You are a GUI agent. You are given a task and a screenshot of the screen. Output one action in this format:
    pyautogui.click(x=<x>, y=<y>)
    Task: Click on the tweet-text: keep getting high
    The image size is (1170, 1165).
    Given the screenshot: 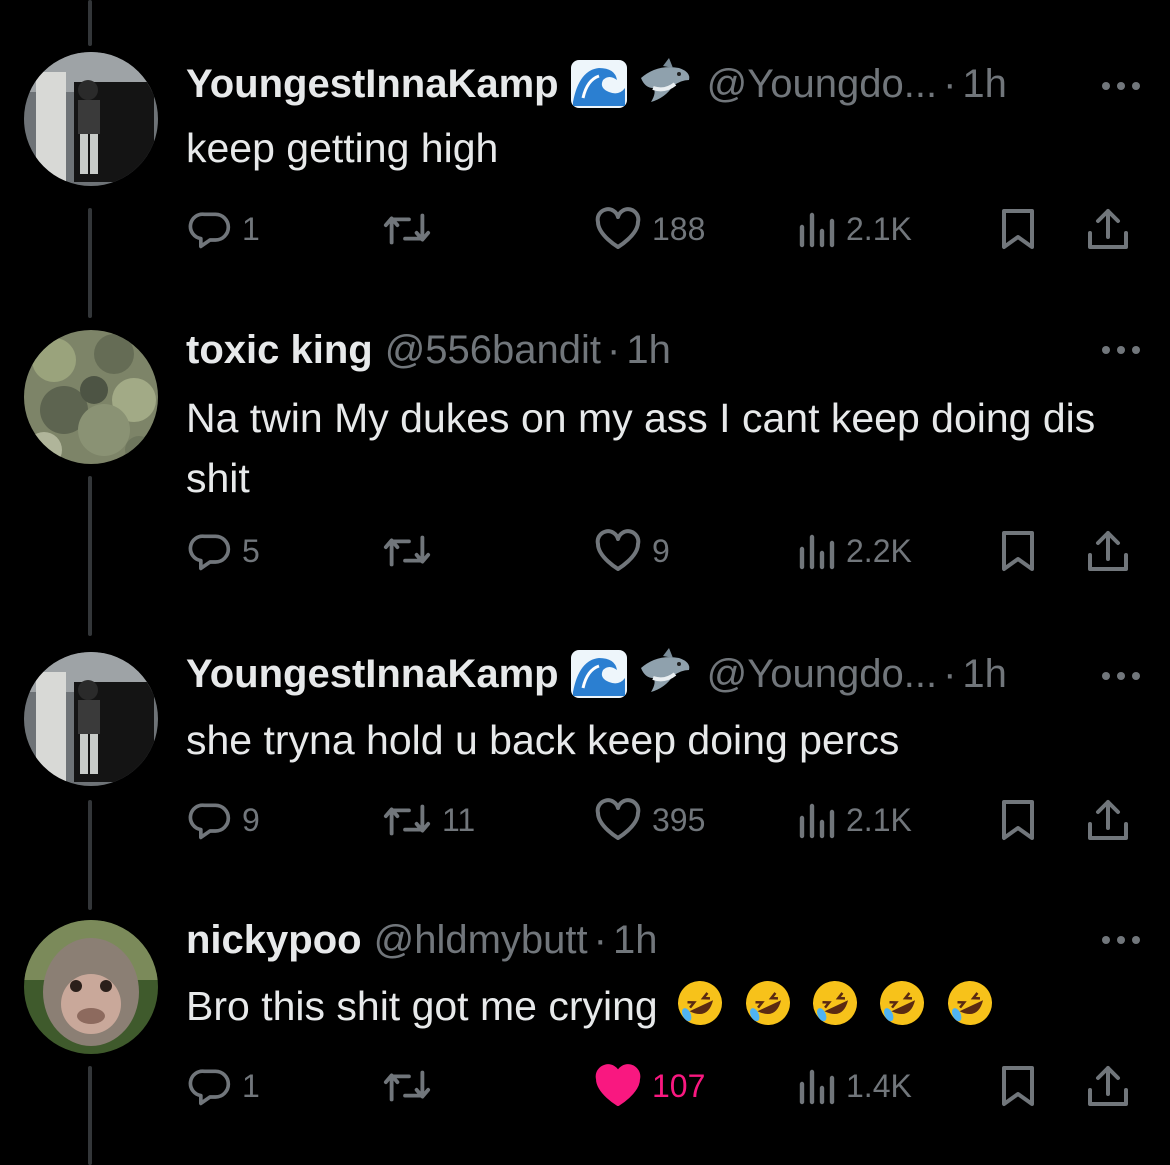 What is the action you would take?
    pyautogui.click(x=342, y=148)
    